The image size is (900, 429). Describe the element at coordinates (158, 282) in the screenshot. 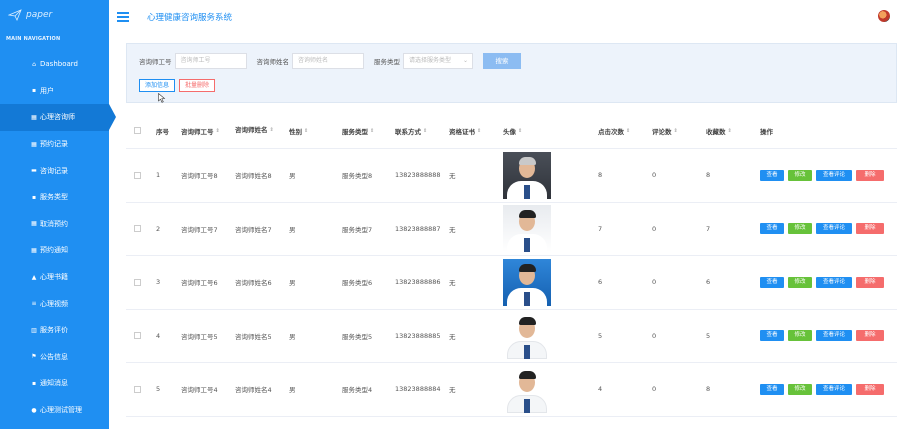

I see `cell-index: 3` at that location.